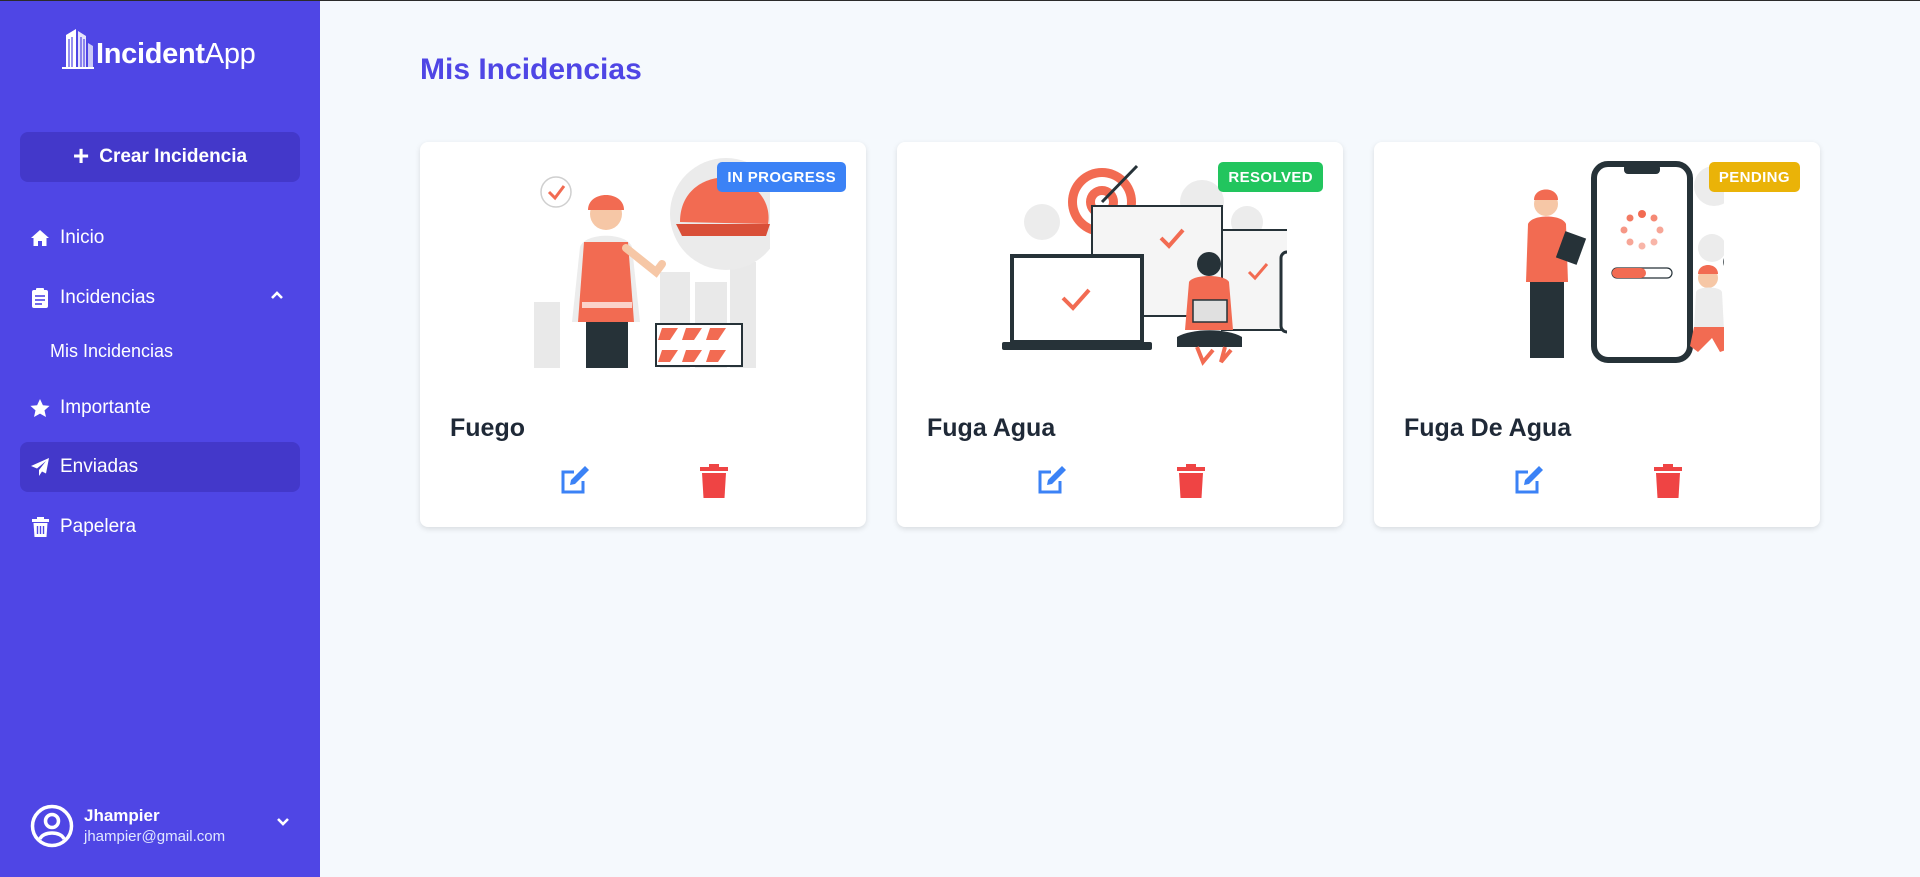 This screenshot has width=1920, height=877. I want to click on sidebar-item-label: Importante, so click(105, 407).